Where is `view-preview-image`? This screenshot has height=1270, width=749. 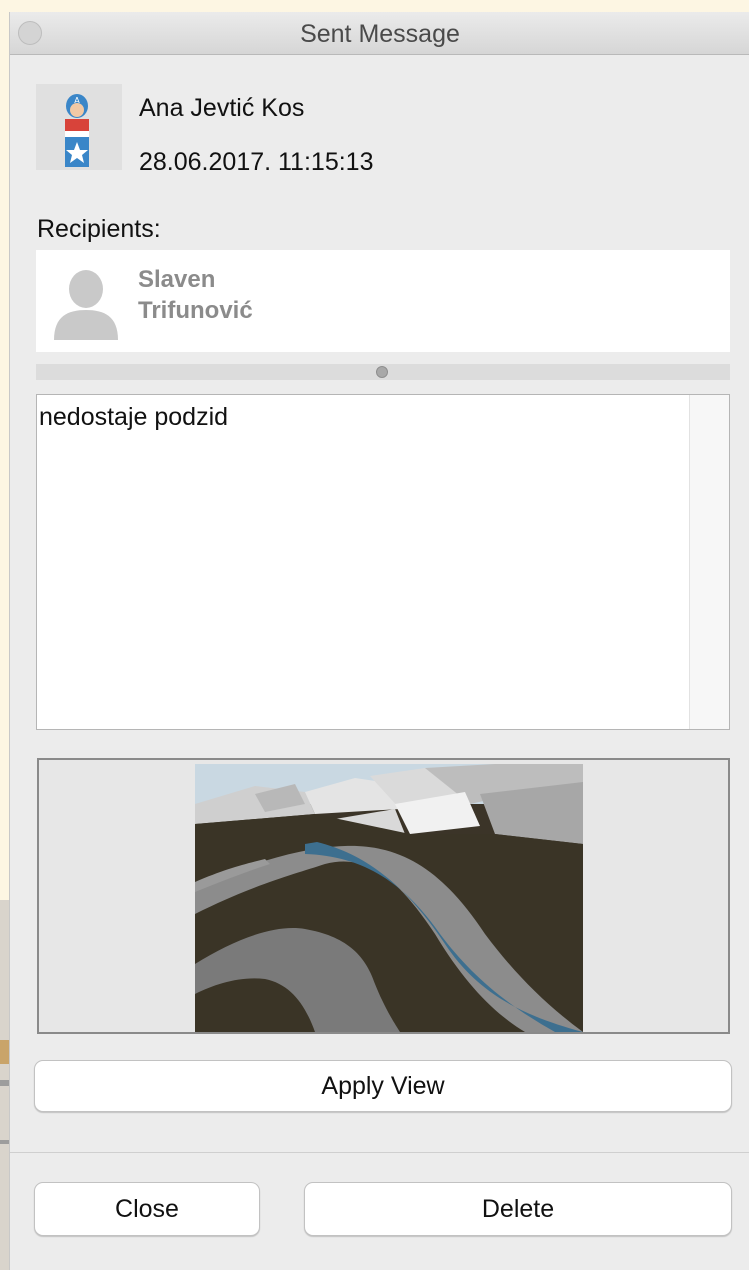 view-preview-image is located at coordinates (389, 898).